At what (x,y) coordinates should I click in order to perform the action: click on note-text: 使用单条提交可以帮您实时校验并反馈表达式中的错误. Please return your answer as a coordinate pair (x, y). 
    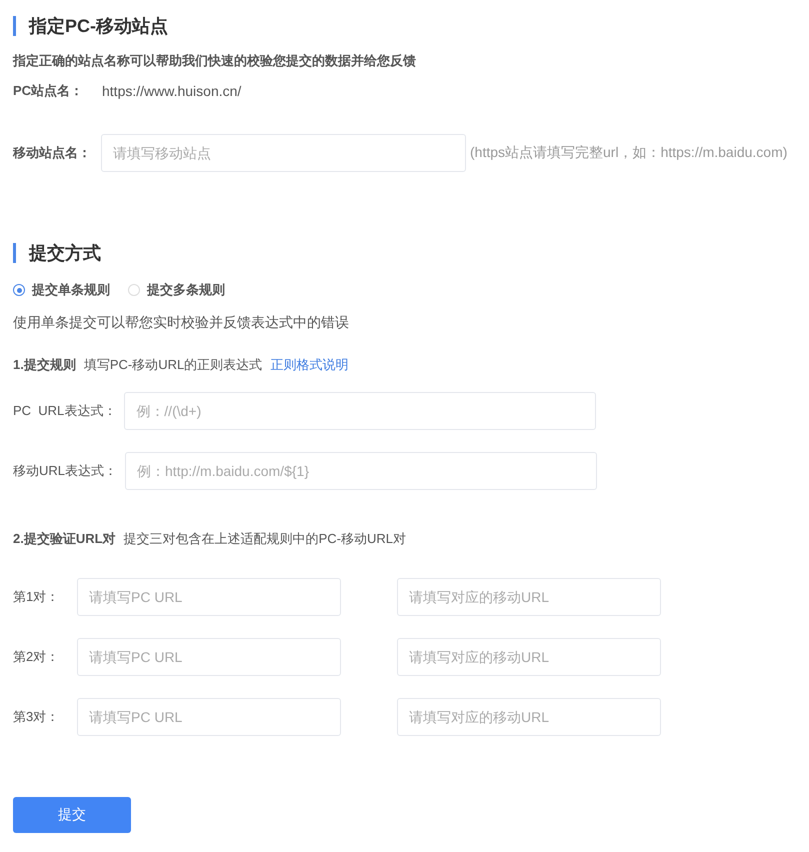
    Looking at the image, I should click on (181, 322).